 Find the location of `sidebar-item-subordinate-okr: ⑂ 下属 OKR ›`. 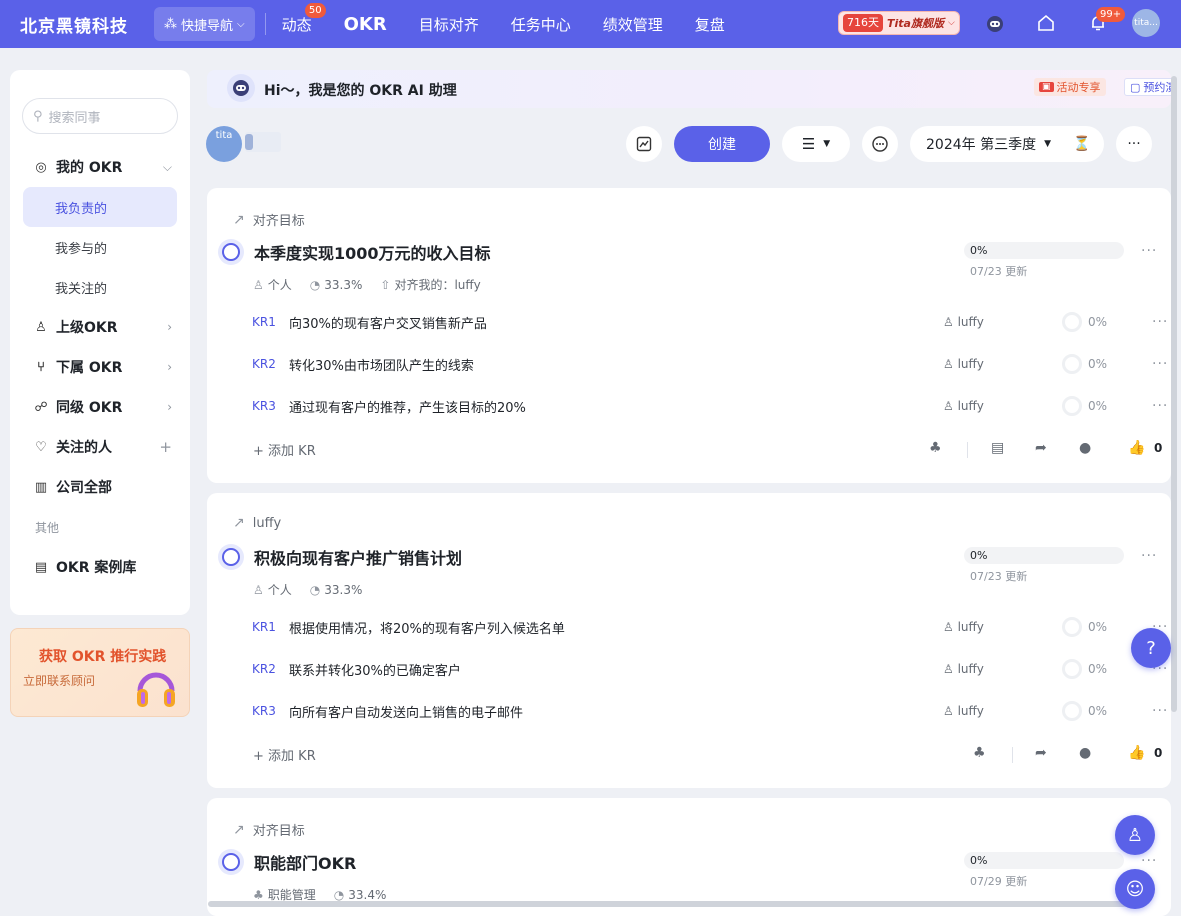

sidebar-item-subordinate-okr: ⑂ 下属 OKR › is located at coordinates (105, 367).